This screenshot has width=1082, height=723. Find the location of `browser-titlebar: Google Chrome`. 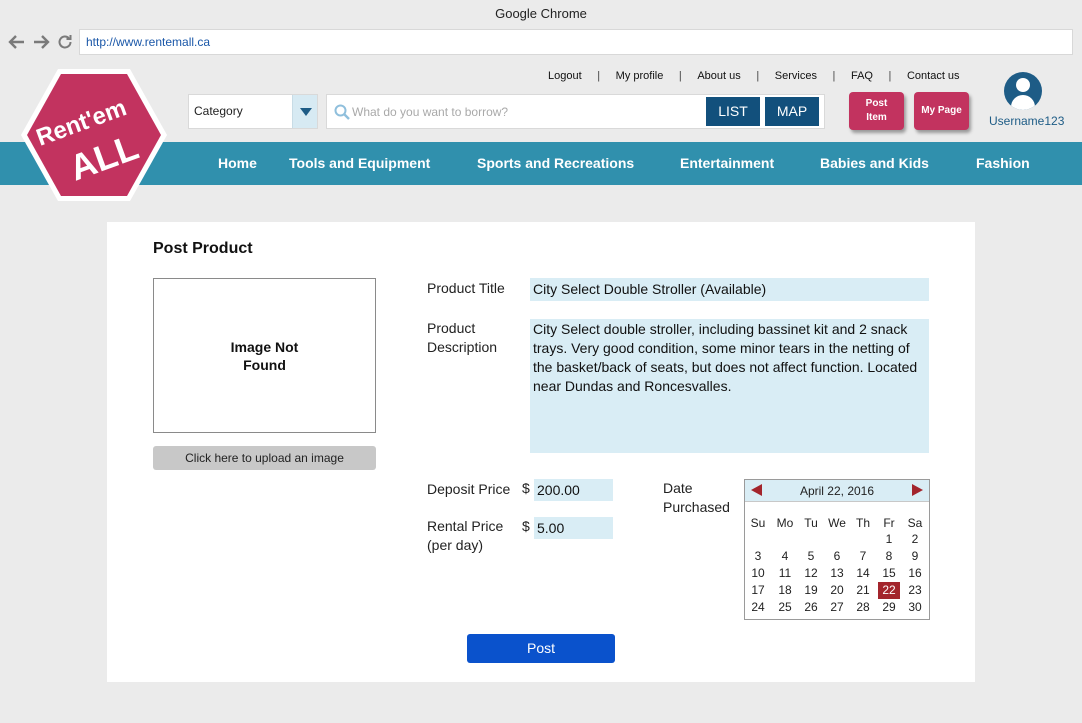

browser-titlebar: Google Chrome is located at coordinates (541, 14).